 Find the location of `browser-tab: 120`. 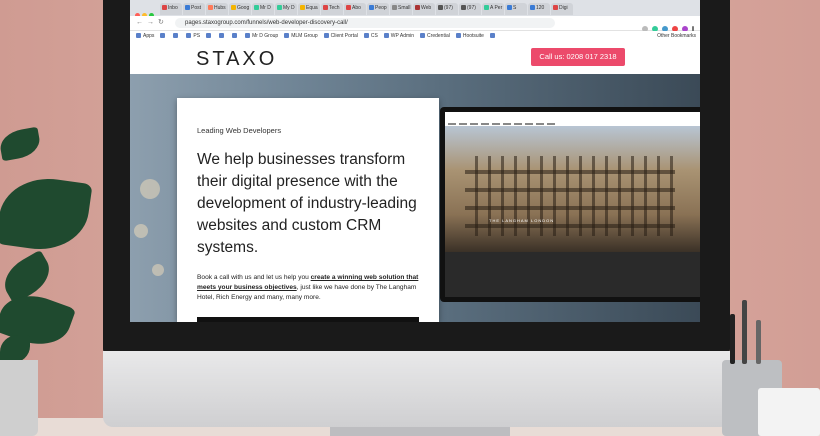

browser-tab: 120 is located at coordinates (539, 9).